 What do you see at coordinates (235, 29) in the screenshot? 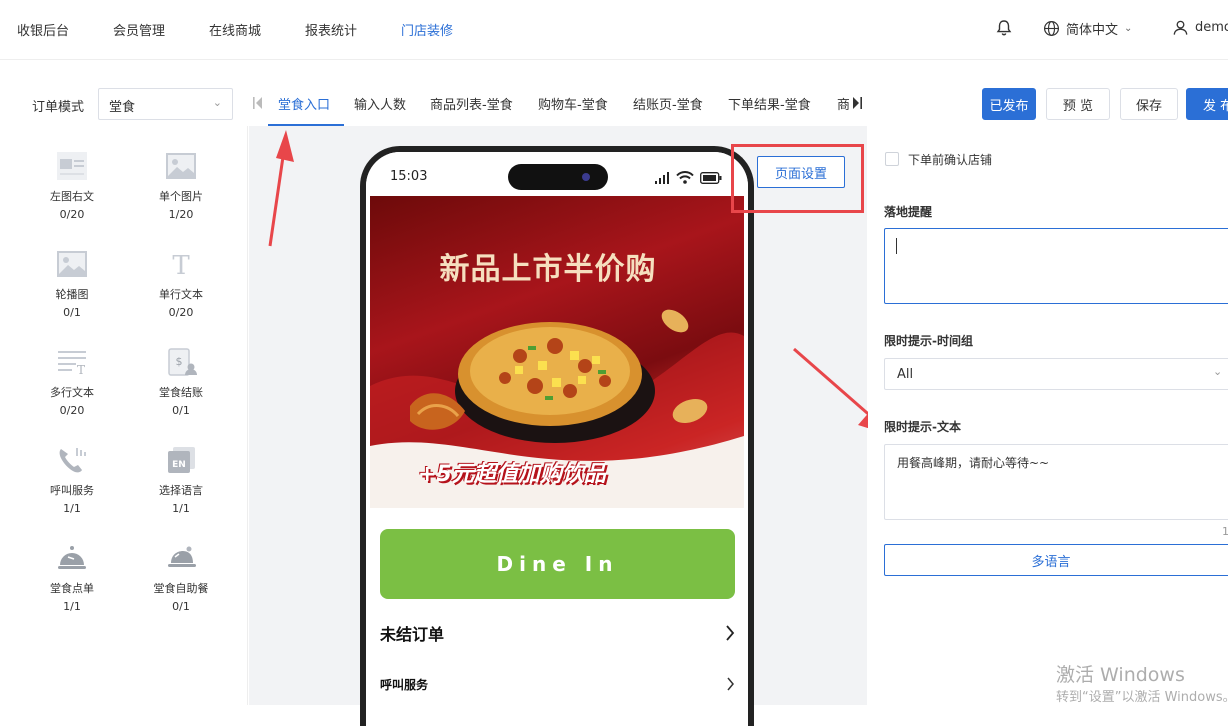
I see `nav-item-online-mall: 在线商城` at bounding box center [235, 29].